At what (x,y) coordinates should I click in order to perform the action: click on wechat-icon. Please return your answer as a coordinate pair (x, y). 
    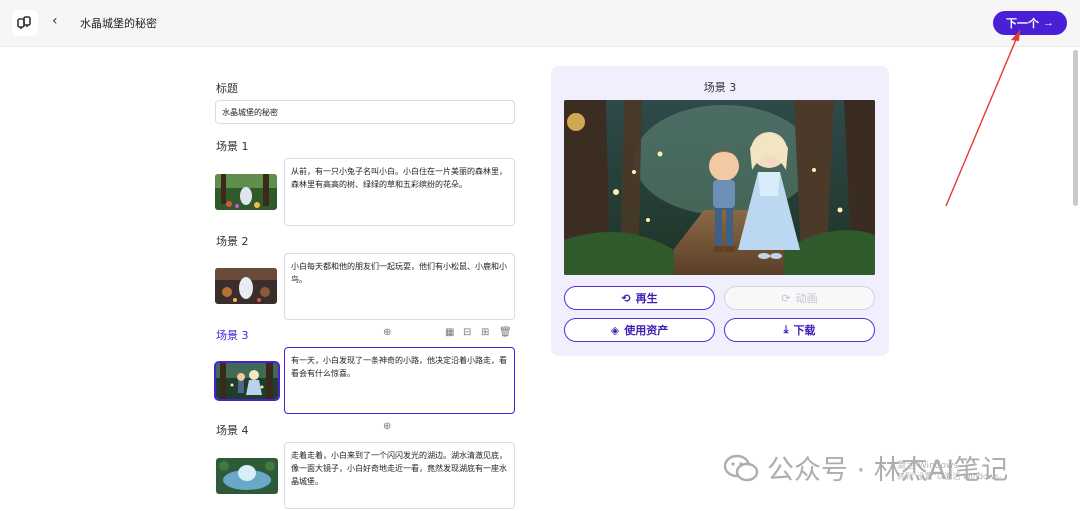
    Looking at the image, I should click on (741, 467).